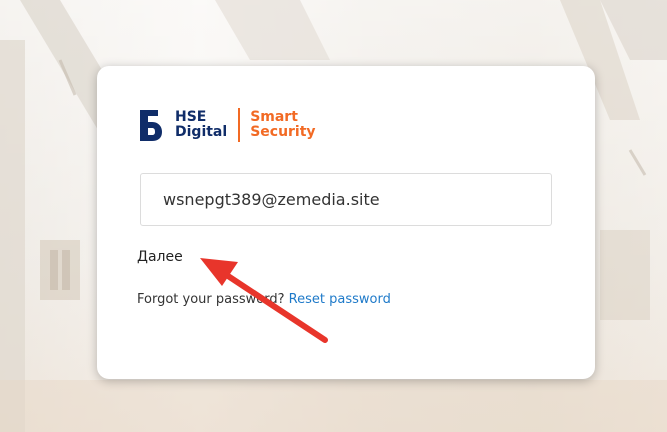 This screenshot has height=432, width=667. I want to click on hse-label: HSE, so click(191, 117).